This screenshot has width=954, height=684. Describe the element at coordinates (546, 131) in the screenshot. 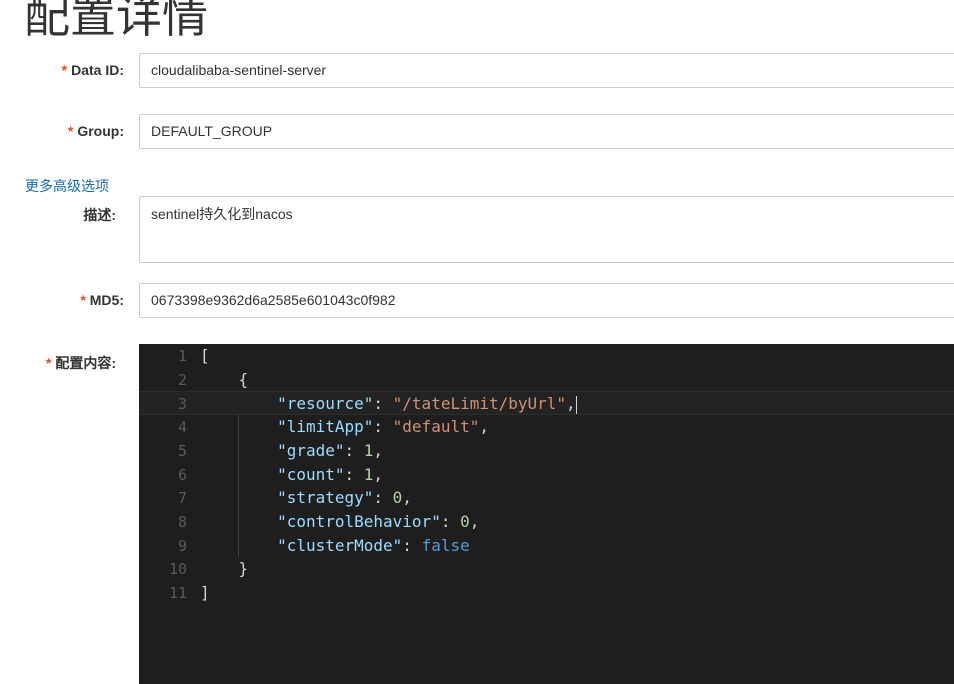

I see `group-field: DEFAULT_GROUP` at that location.